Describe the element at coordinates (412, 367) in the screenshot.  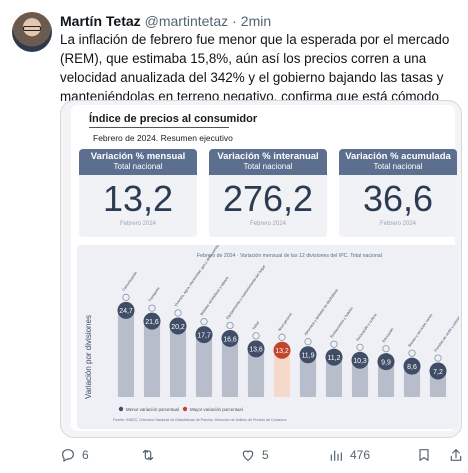
I see `data-label: 8,6` at that location.